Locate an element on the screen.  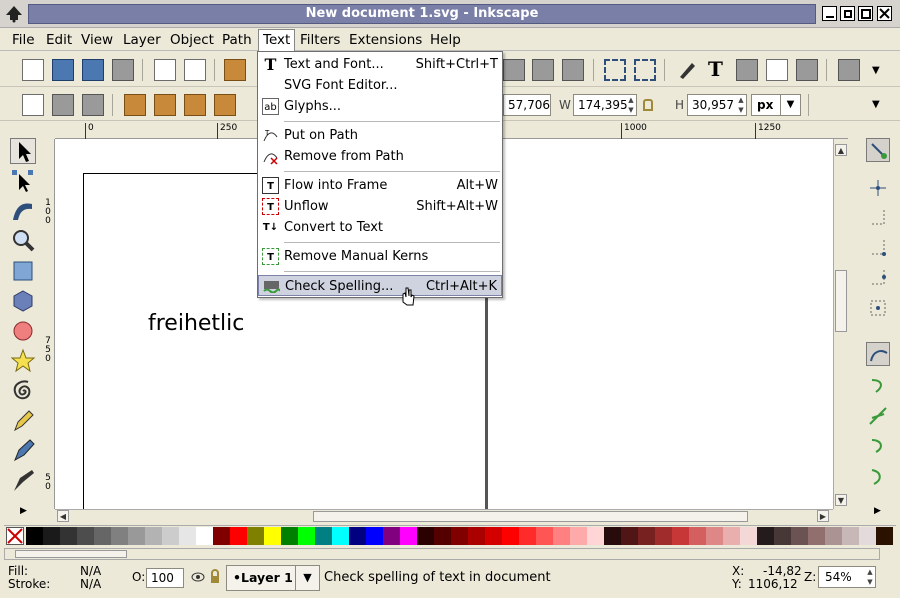
import-icon is located at coordinates (165, 70).